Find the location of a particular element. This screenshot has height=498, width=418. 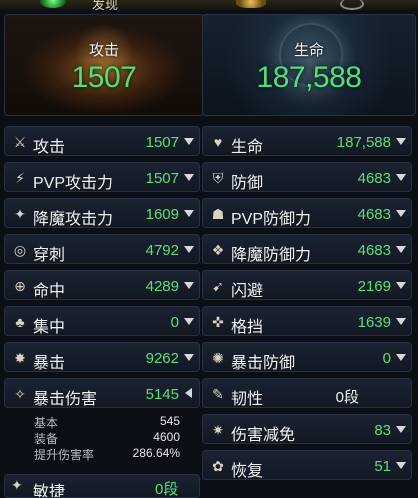

stat-value: 0段 is located at coordinates (167, 489).